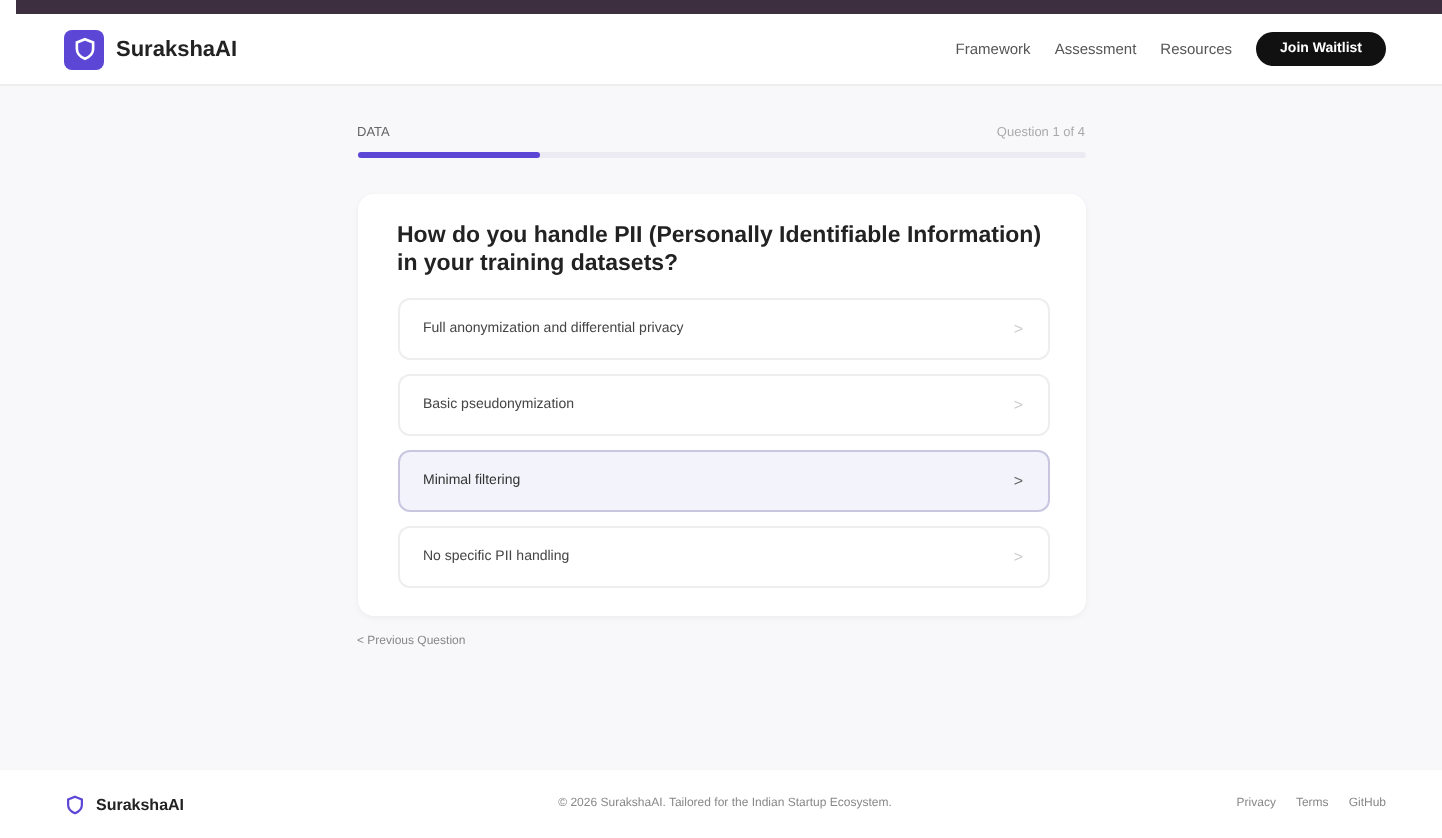 Image resolution: width=1442 pixels, height=838 pixels. What do you see at coordinates (720, 250) in the screenshot?
I see `question-text: How do you handle PII (Personally Identifiable Information) in your training datasets?` at bounding box center [720, 250].